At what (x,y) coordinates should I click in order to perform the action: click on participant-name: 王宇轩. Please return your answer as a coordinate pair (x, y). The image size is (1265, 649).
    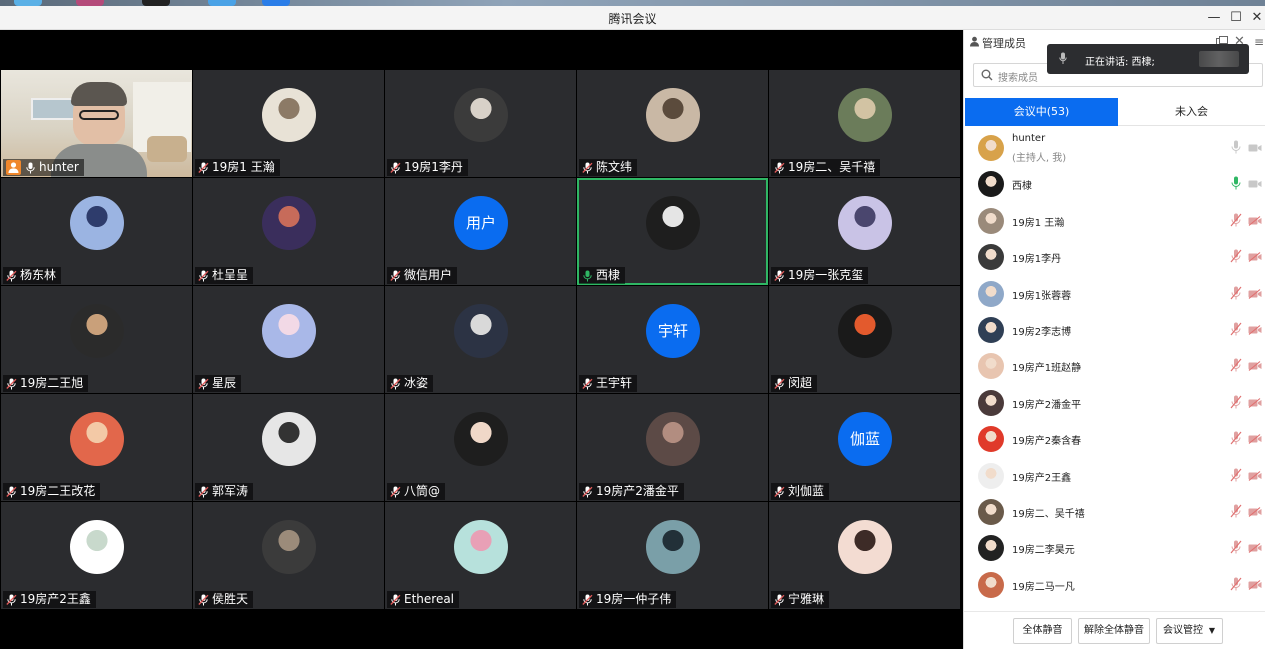
    Looking at the image, I should click on (614, 383).